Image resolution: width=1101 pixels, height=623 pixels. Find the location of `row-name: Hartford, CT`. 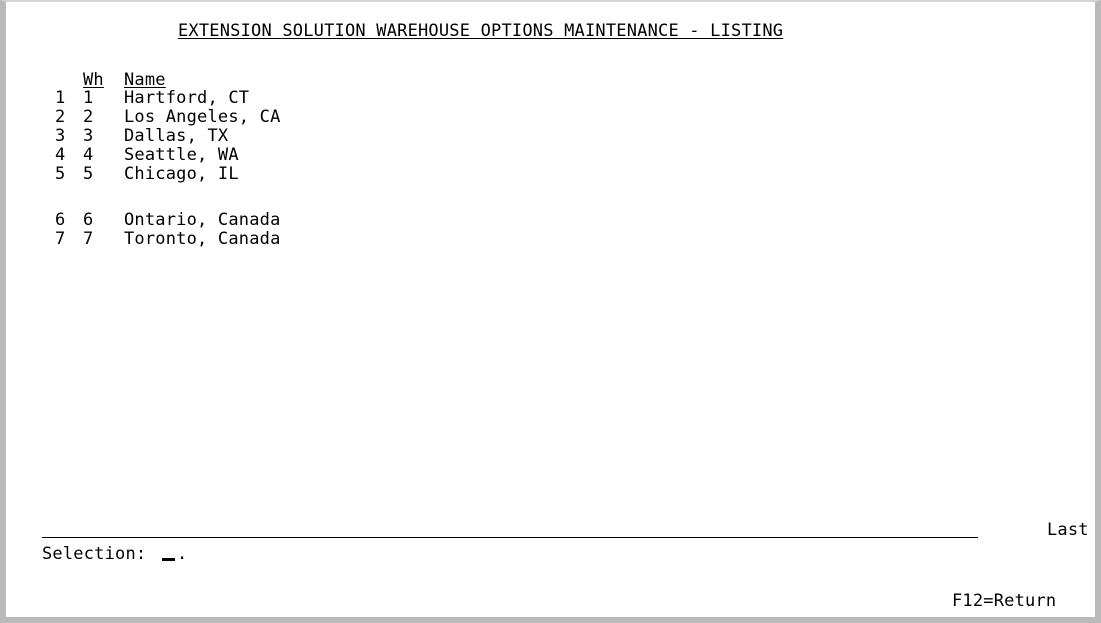

row-name: Hartford, CT is located at coordinates (187, 98).